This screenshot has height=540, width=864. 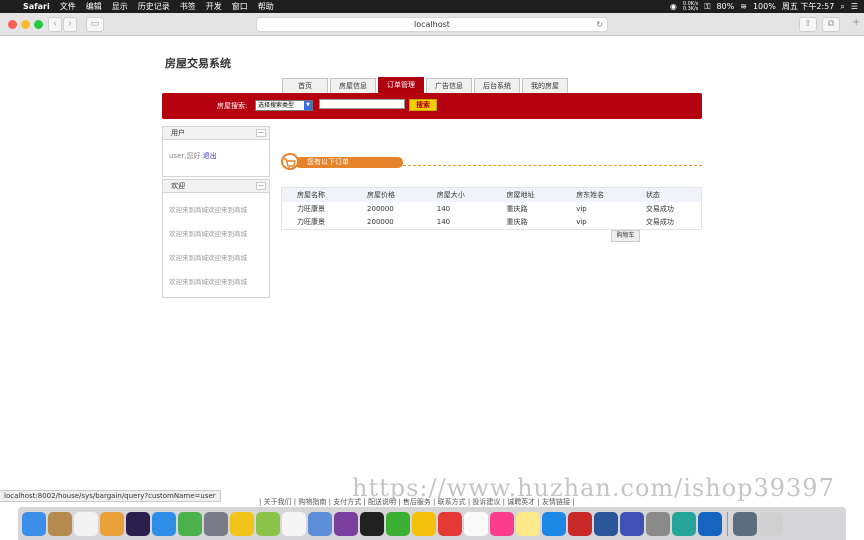 I want to click on word-icon, so click(x=606, y=523).